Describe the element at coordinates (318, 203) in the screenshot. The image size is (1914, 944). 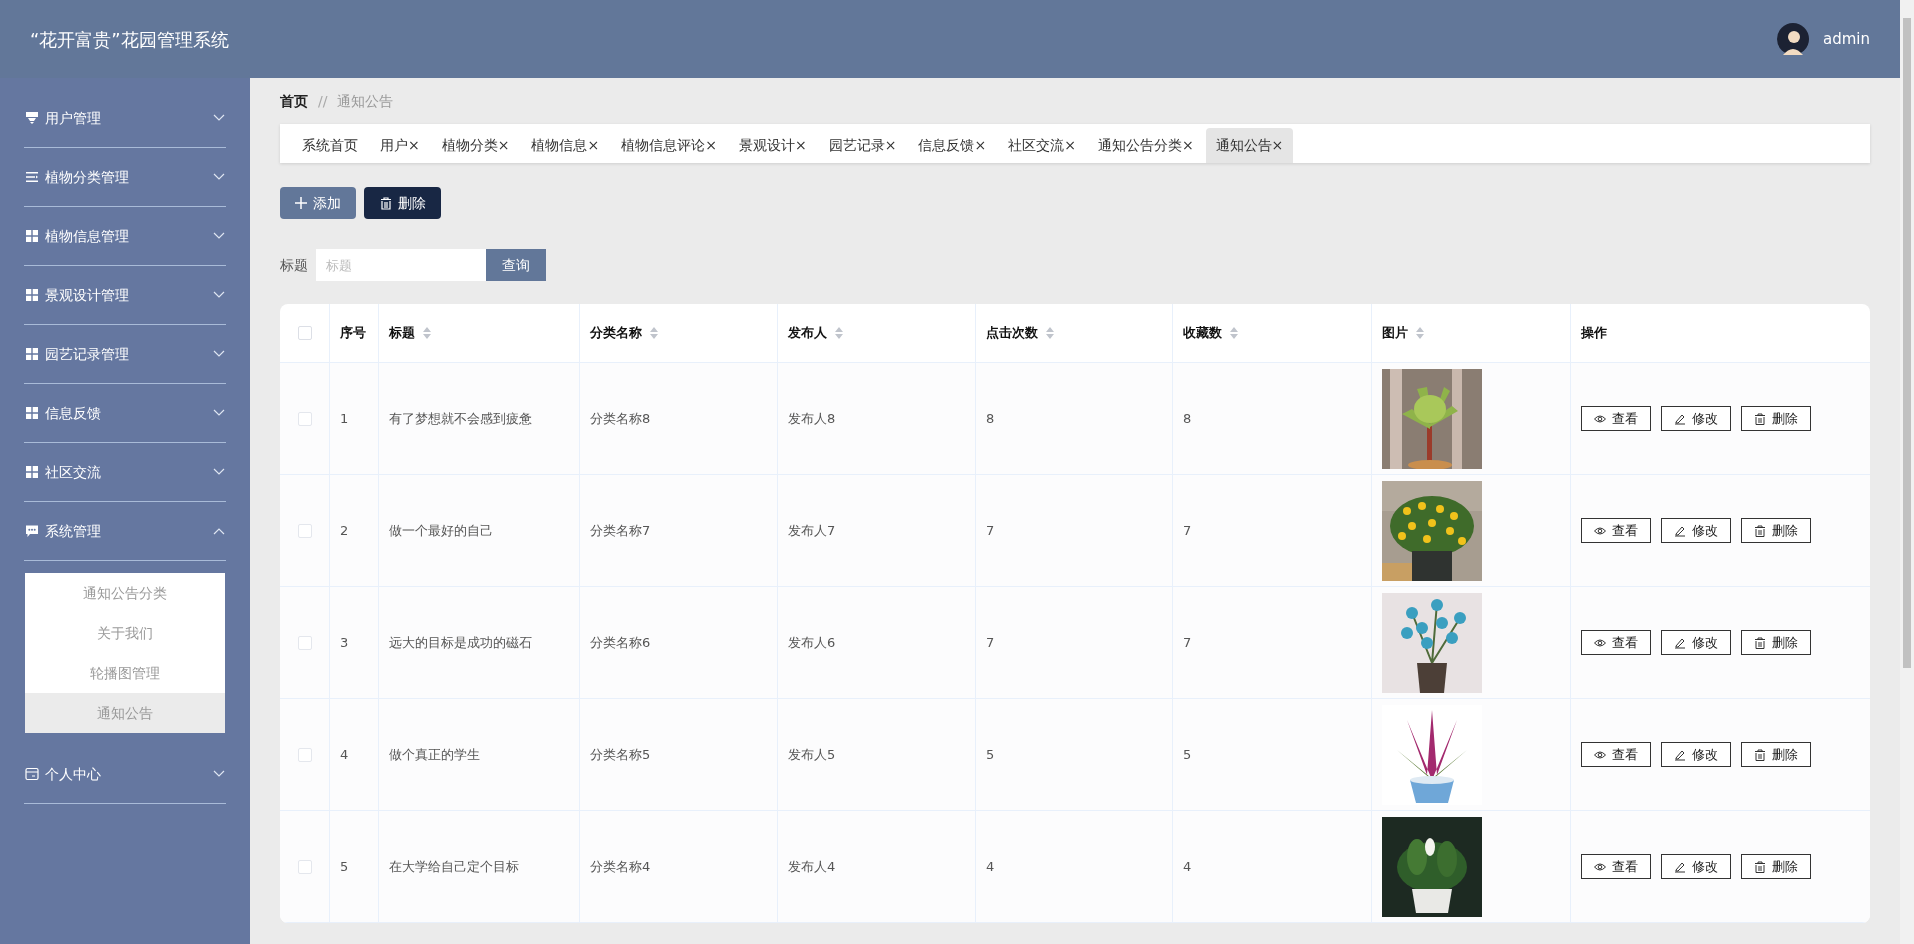
I see `add-button: 添加` at that location.